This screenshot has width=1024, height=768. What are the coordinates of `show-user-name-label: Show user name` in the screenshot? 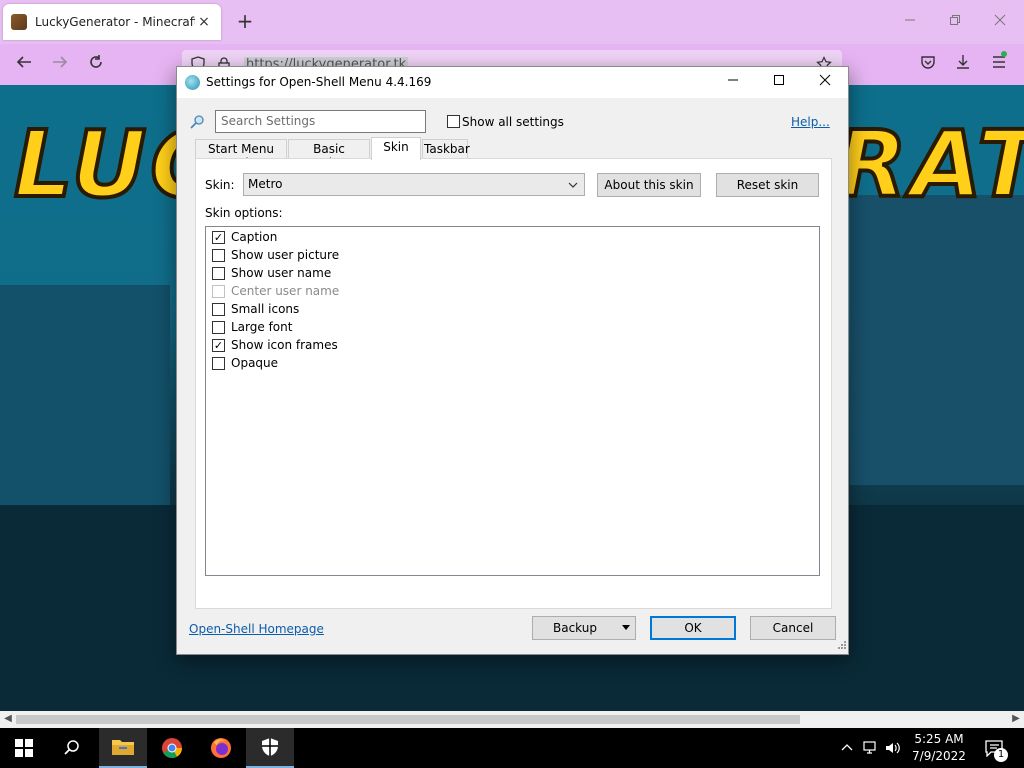 It's located at (281, 273).